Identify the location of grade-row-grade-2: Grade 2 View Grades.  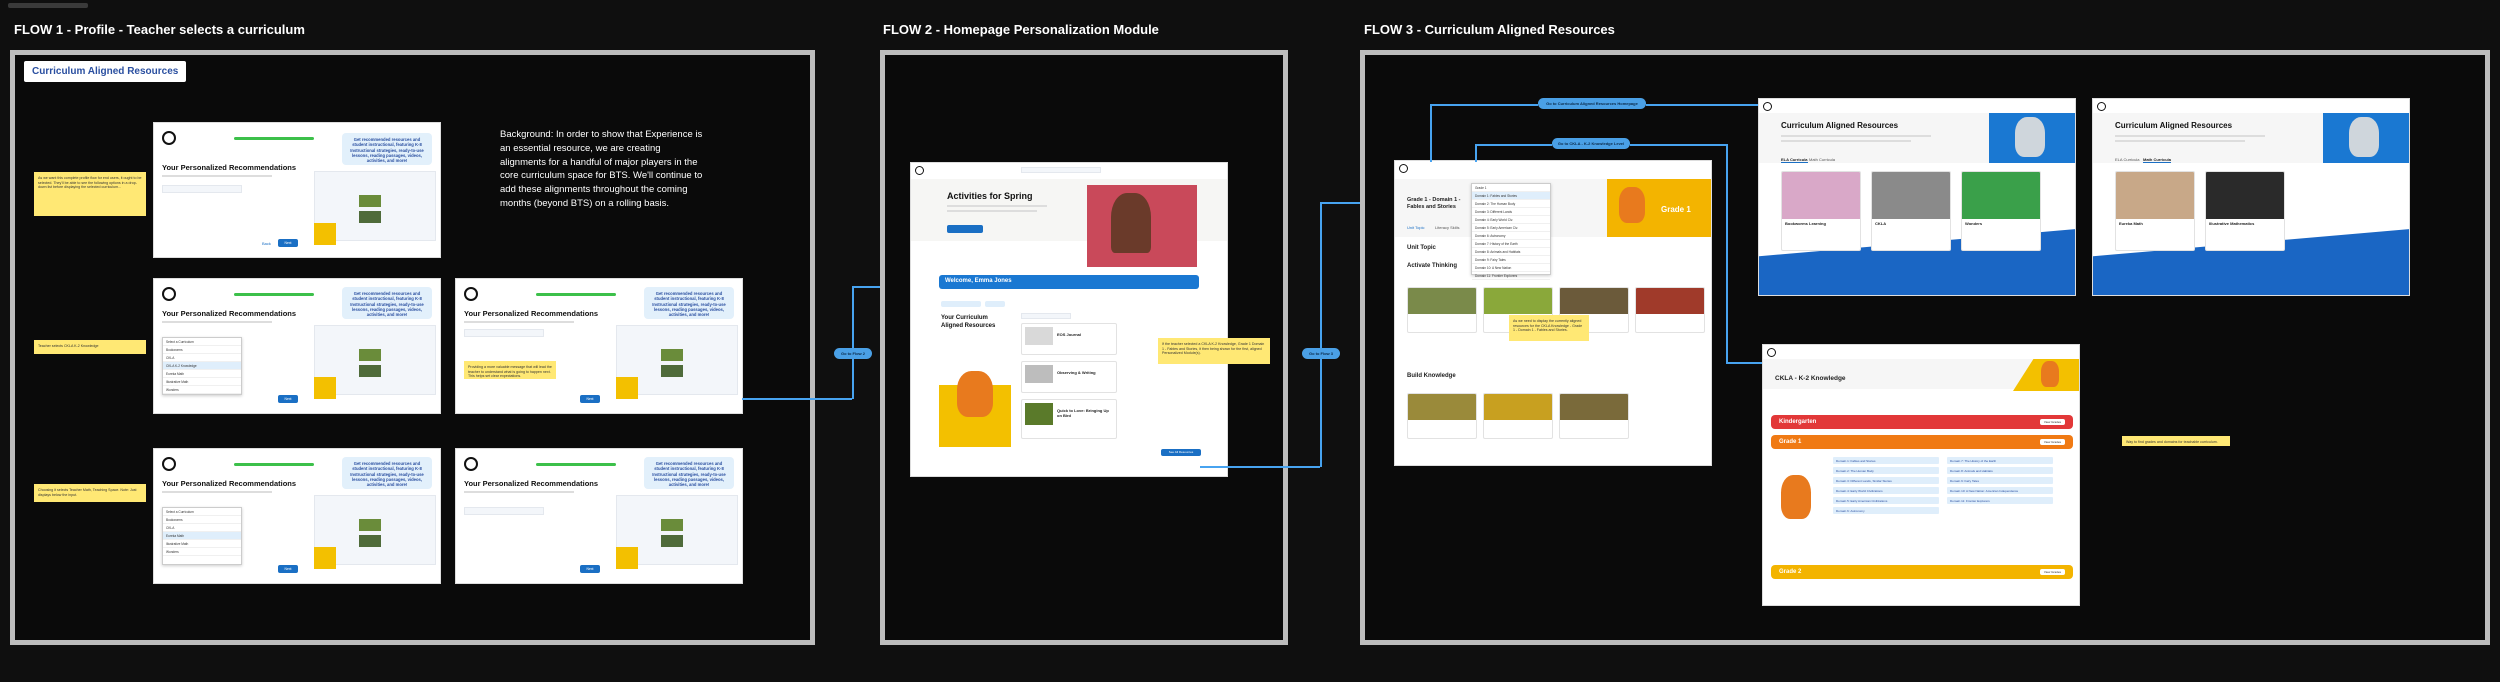
(1922, 572).